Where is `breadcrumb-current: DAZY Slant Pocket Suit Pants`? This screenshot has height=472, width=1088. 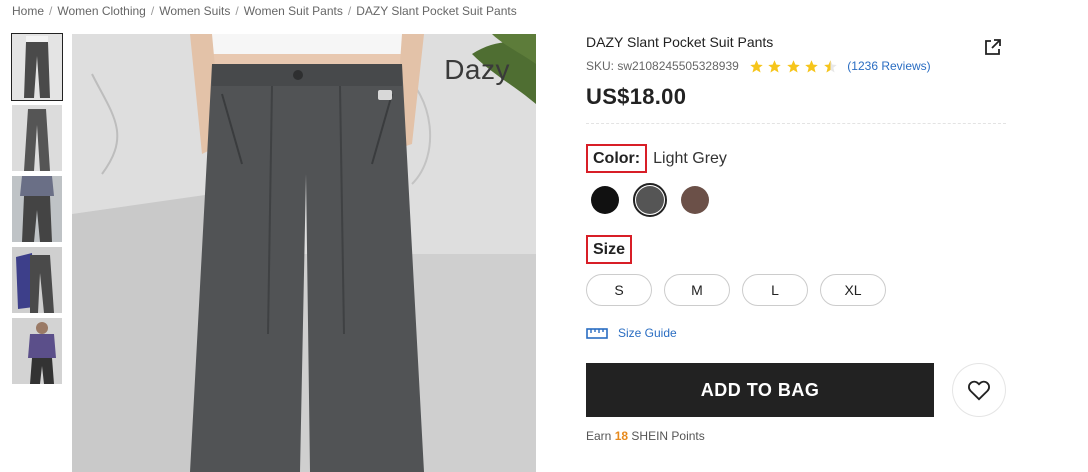 breadcrumb-current: DAZY Slant Pocket Suit Pants is located at coordinates (436, 11).